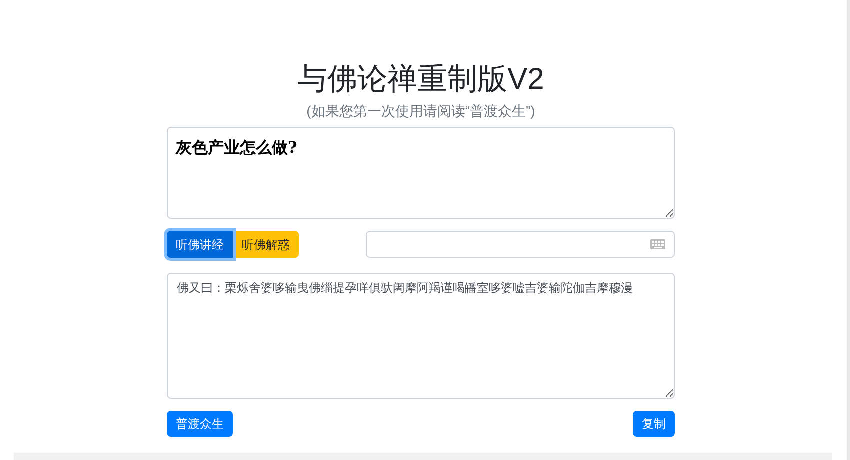 The image size is (850, 460). What do you see at coordinates (200, 244) in the screenshot?
I see `mode-button: 听佛讲经` at bounding box center [200, 244].